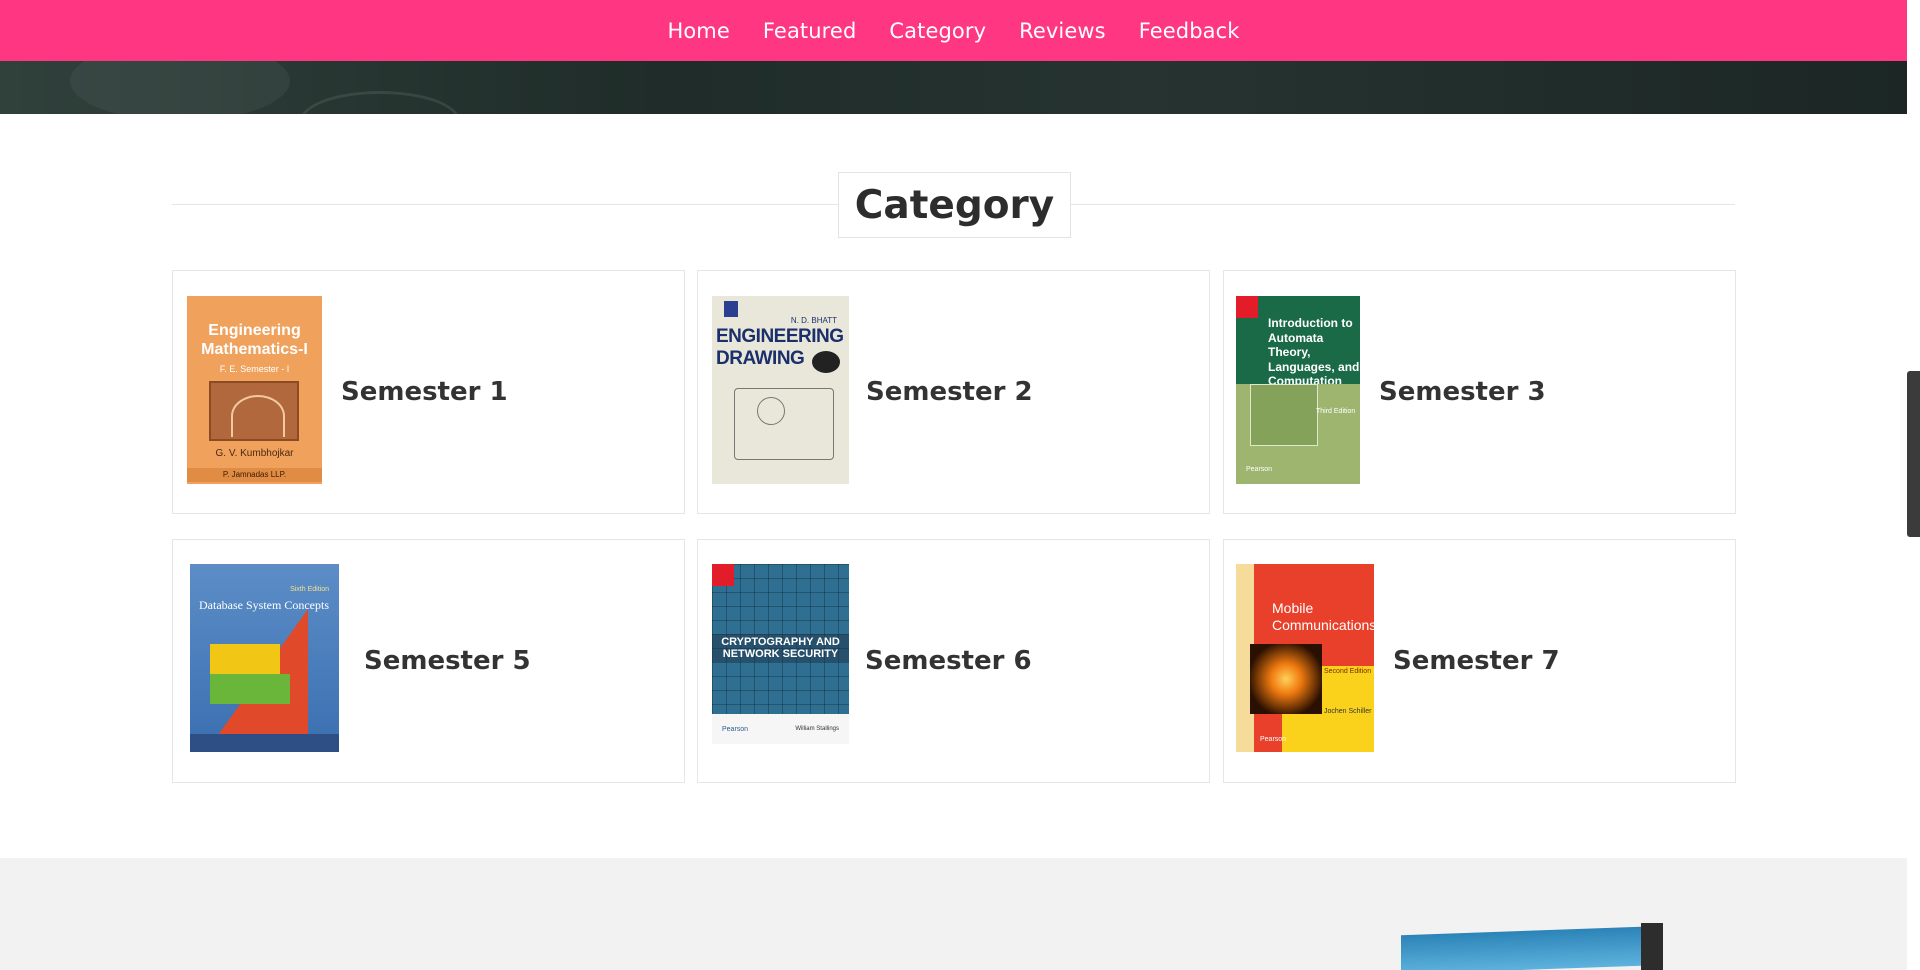 This screenshot has width=1920, height=970. I want to click on category-card-label: Semester 1, so click(424, 392).